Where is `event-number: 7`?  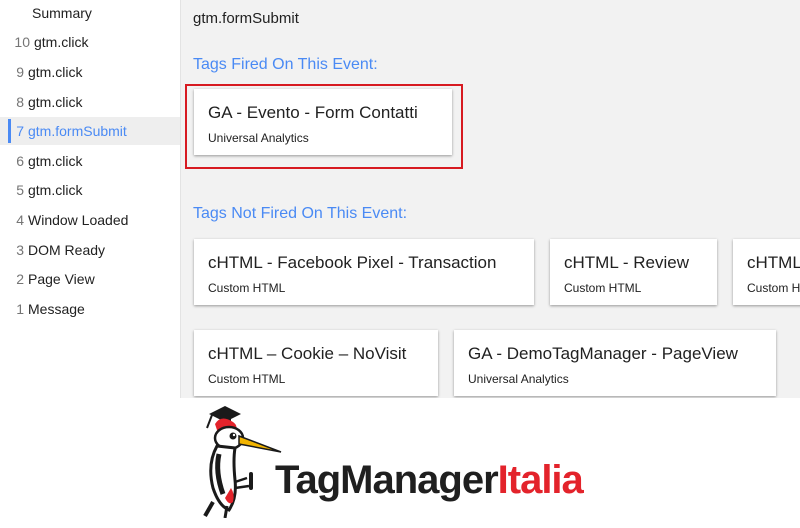
event-number: 7 is located at coordinates (20, 131).